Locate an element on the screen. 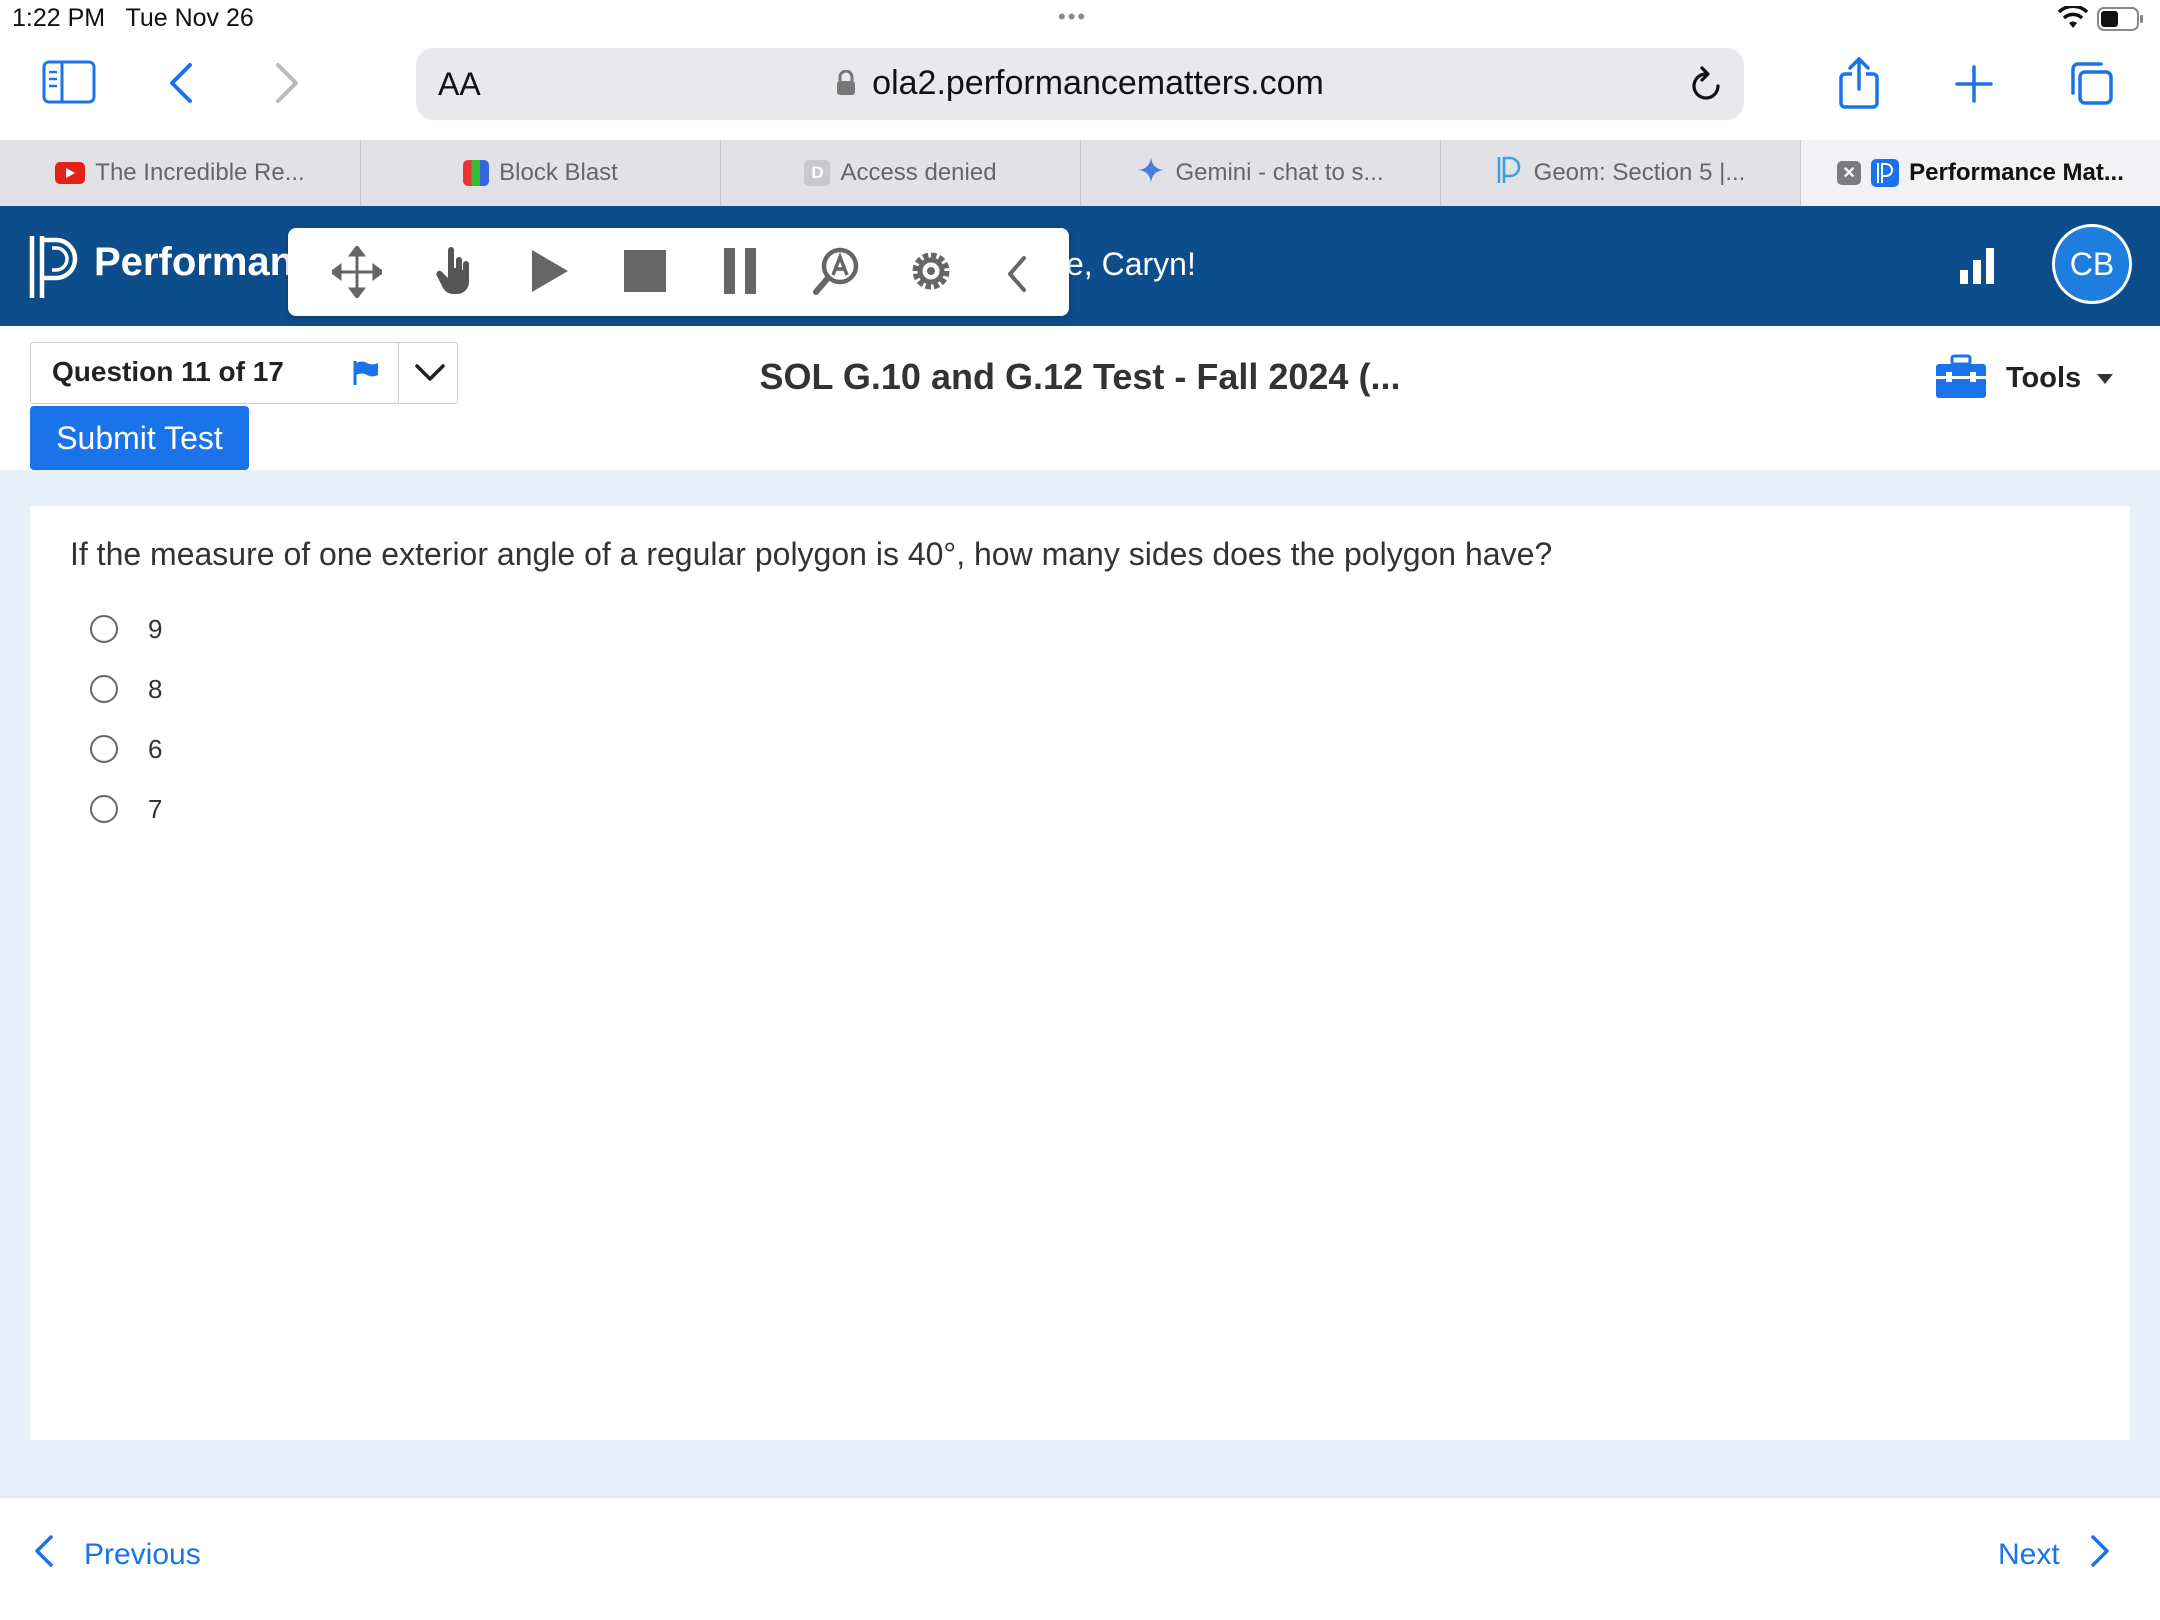 This screenshot has width=2160, height=1620. answer-label: 7 is located at coordinates (155, 808).